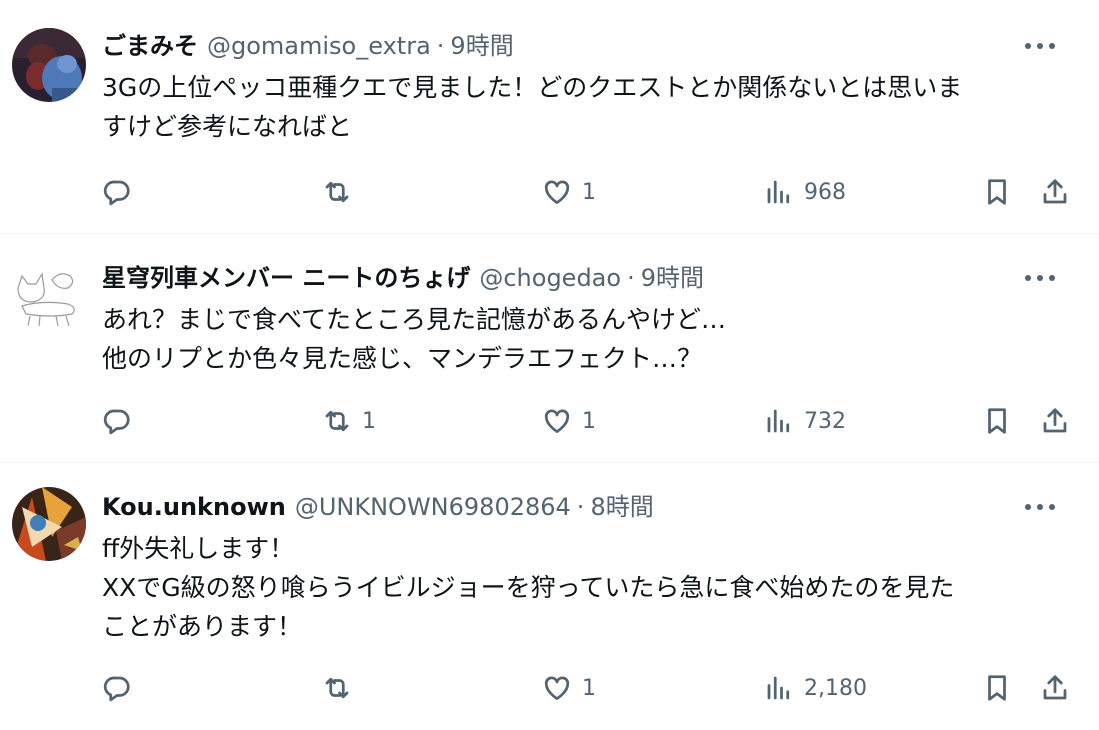  I want to click on views-button: 732, so click(805, 421).